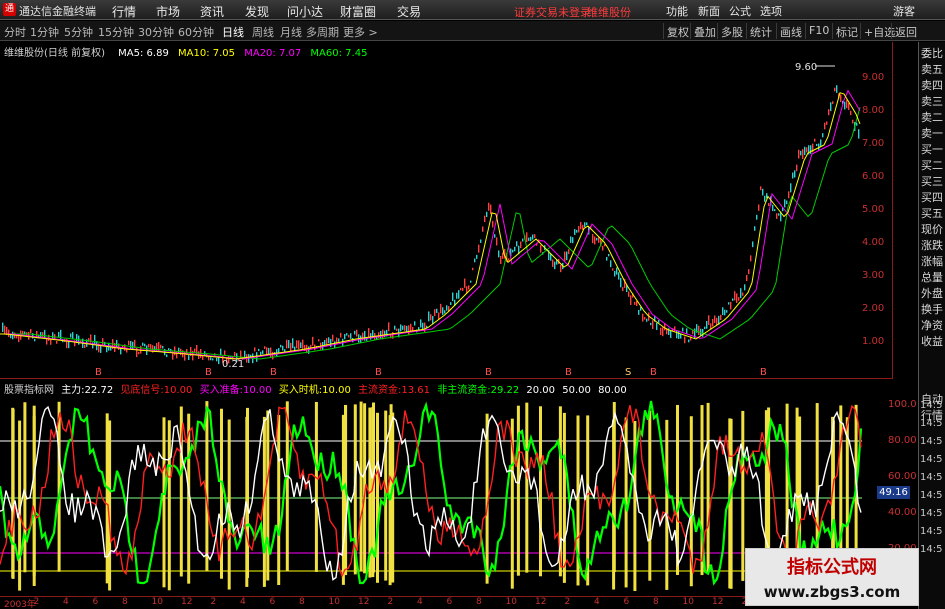  What do you see at coordinates (168, 11) in the screenshot?
I see `menu-market: 市场` at bounding box center [168, 11].